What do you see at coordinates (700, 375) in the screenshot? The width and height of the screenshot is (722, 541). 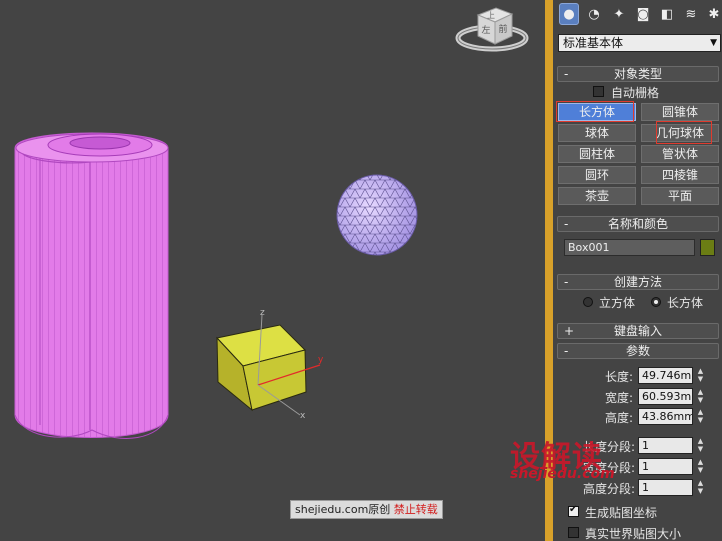 I see `length-spinner: ▲ ▼` at bounding box center [700, 375].